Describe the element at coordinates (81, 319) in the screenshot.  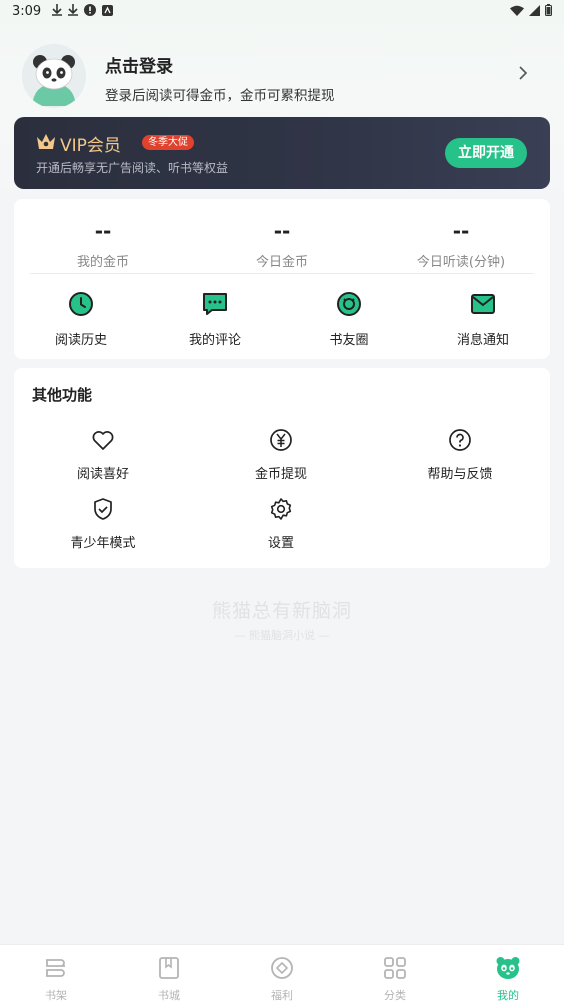
I see `quick-reading-history: 阅读历史` at that location.